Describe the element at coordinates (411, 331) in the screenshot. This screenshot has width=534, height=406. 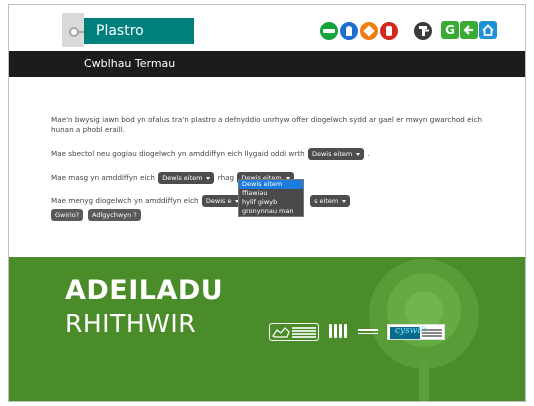
I see `cadw-logo-text: cyswllt` at that location.